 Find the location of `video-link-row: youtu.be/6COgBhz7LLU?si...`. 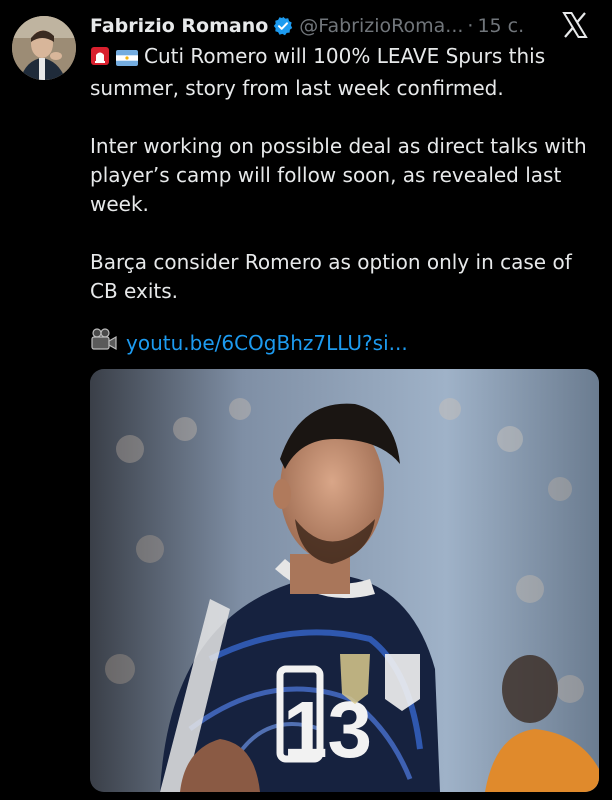

video-link-row: youtu.be/6COgBhz7LLU?si... is located at coordinates (249, 342).